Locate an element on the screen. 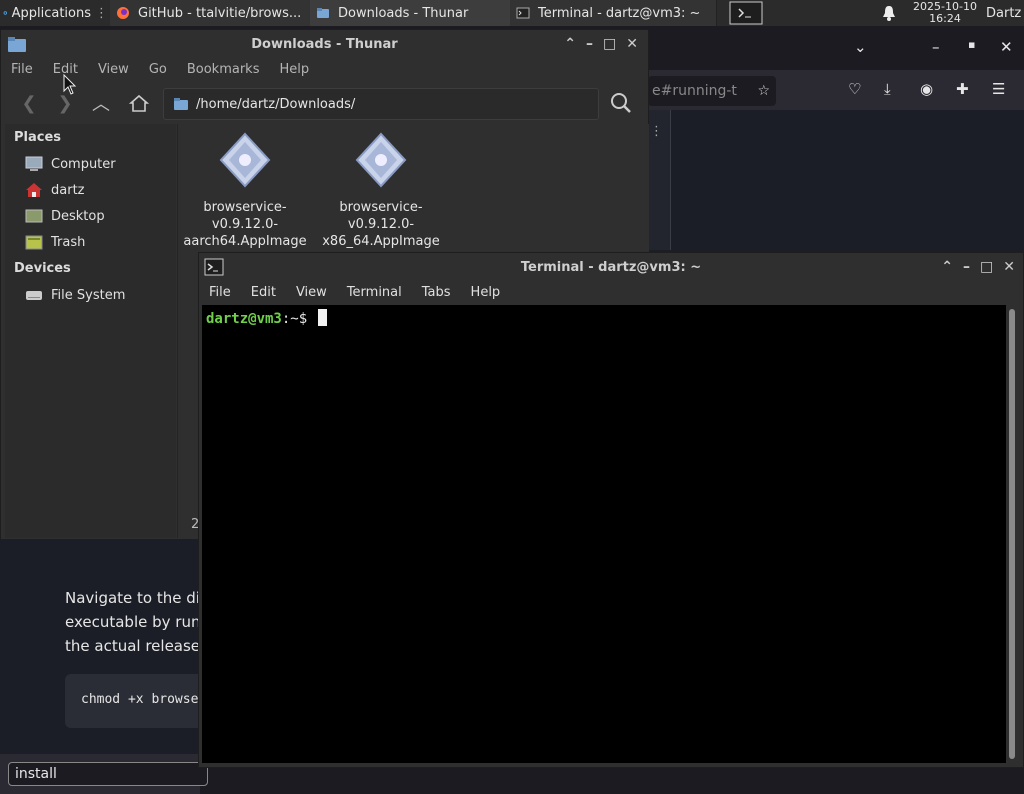 The width and height of the screenshot is (1024, 794). notification-bell is located at coordinates (889, 13).